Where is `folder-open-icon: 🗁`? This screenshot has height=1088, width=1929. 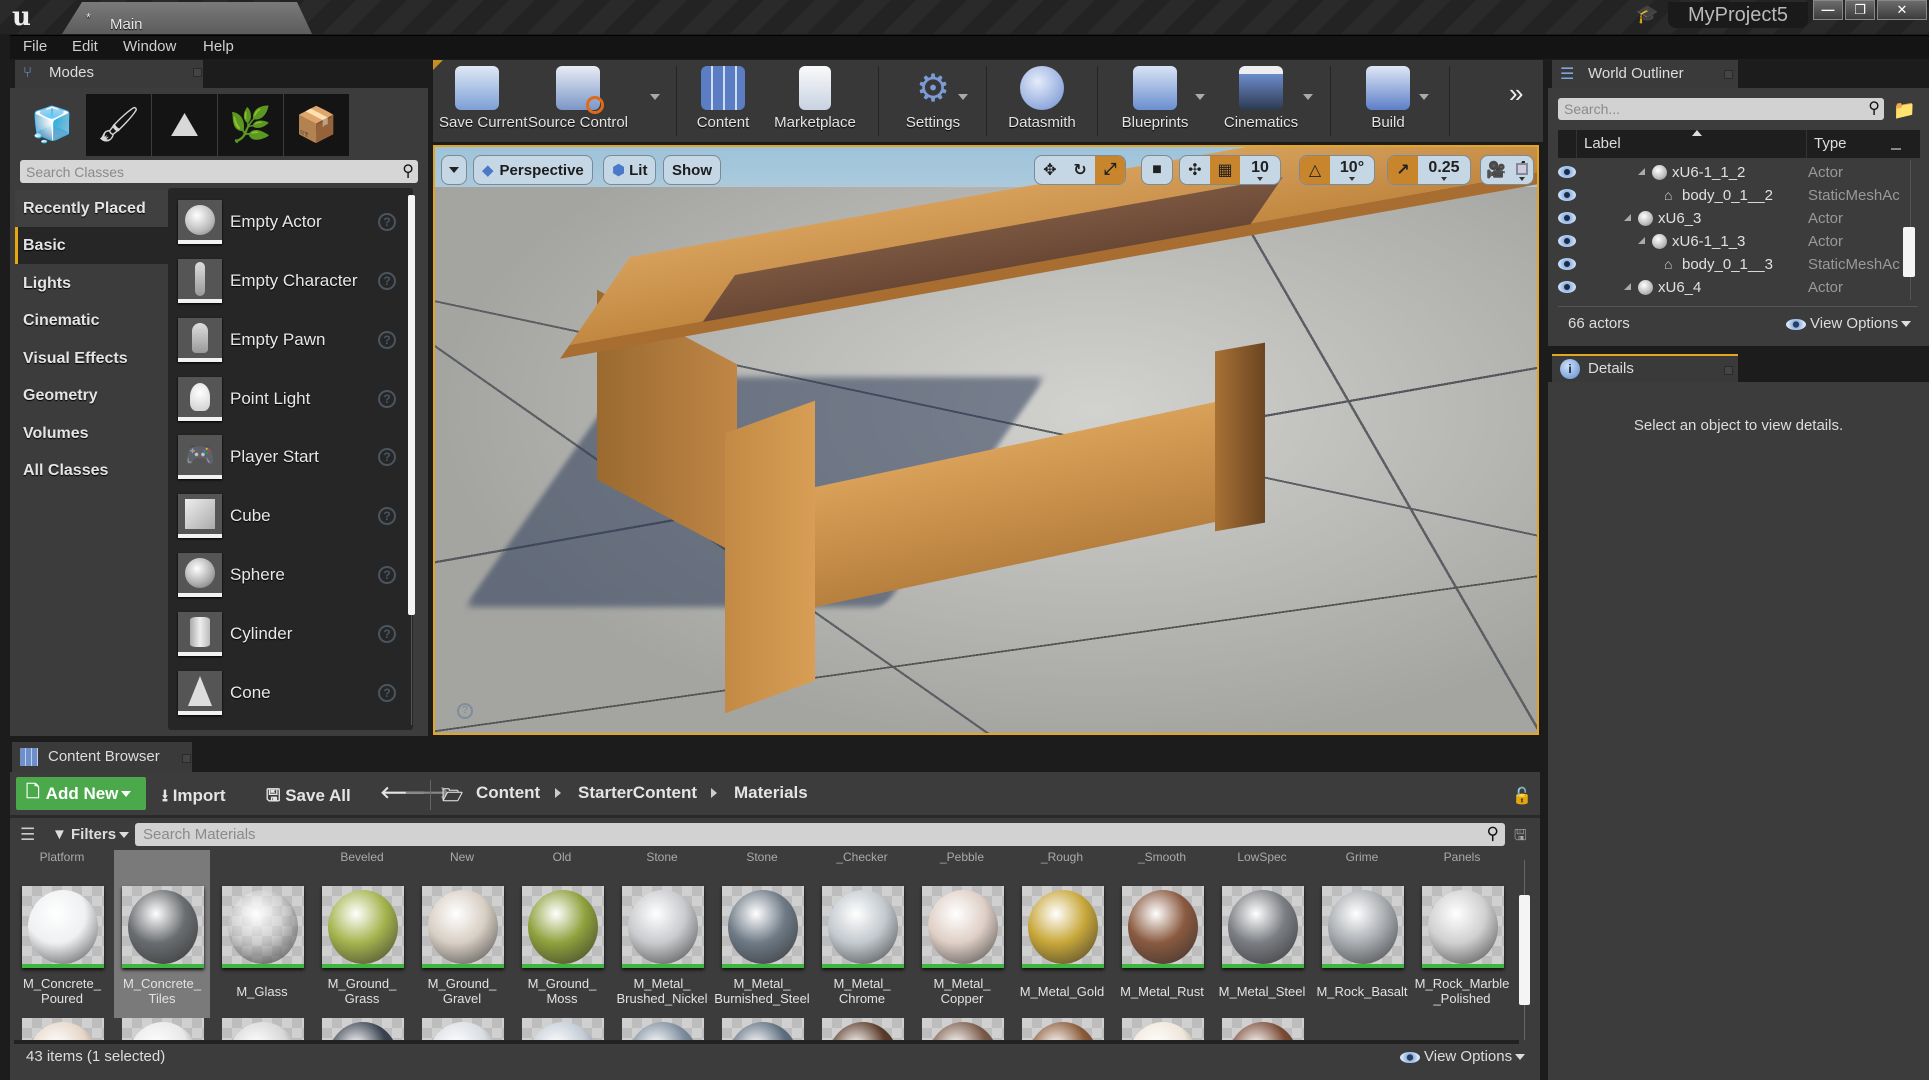 folder-open-icon: 🗁 is located at coordinates (452, 797).